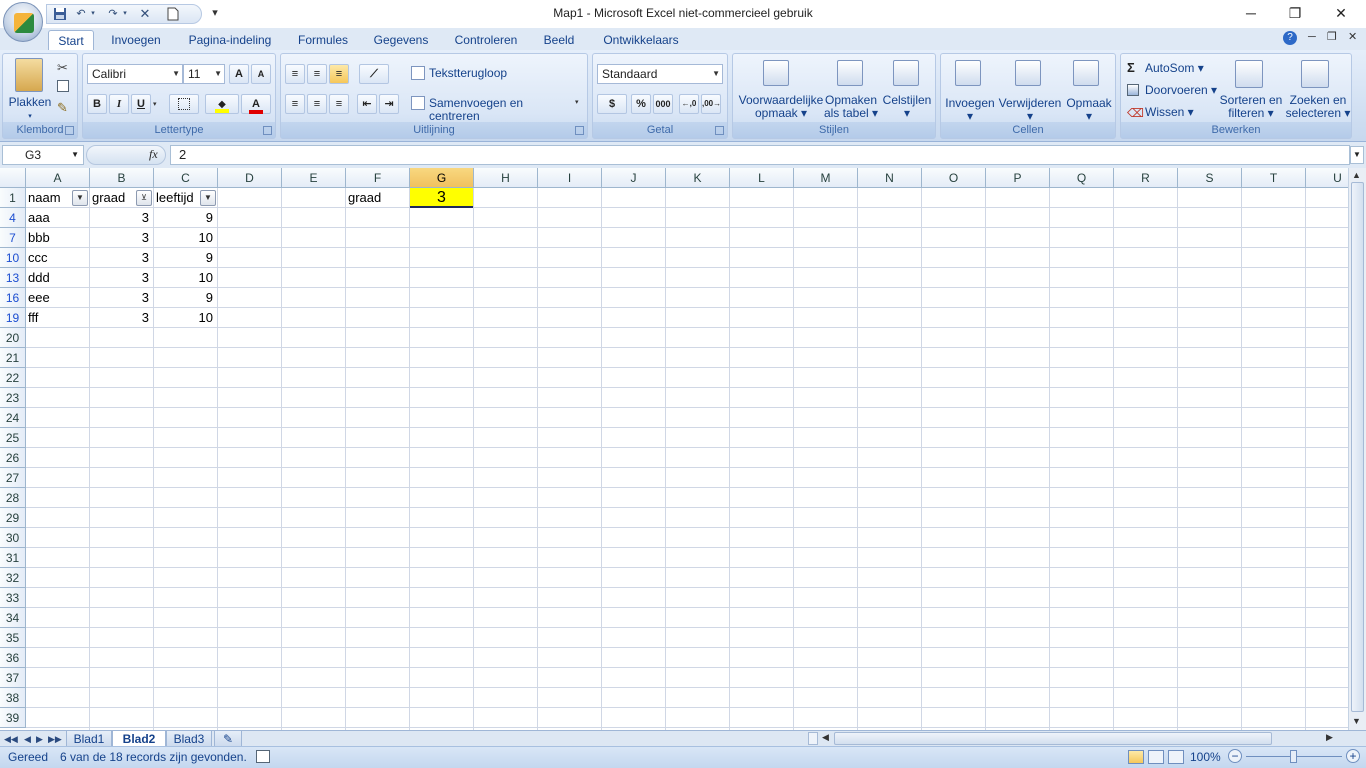  What do you see at coordinates (1312, 37) in the screenshot?
I see `ribbon-minimize-icon: ─` at bounding box center [1312, 37].